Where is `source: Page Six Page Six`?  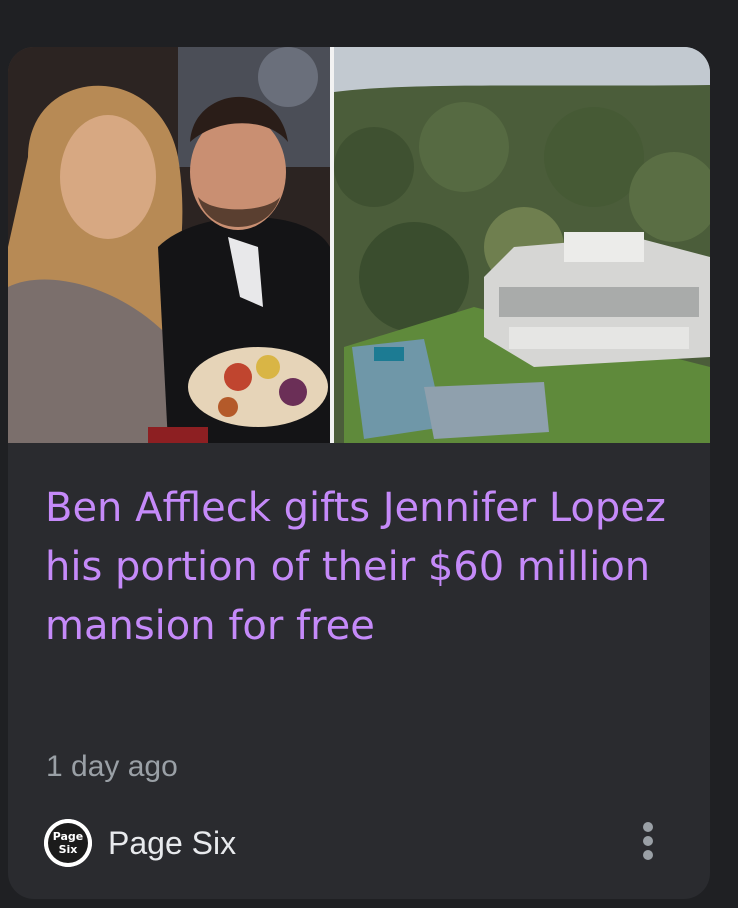 source: Page Six Page Six is located at coordinates (140, 843).